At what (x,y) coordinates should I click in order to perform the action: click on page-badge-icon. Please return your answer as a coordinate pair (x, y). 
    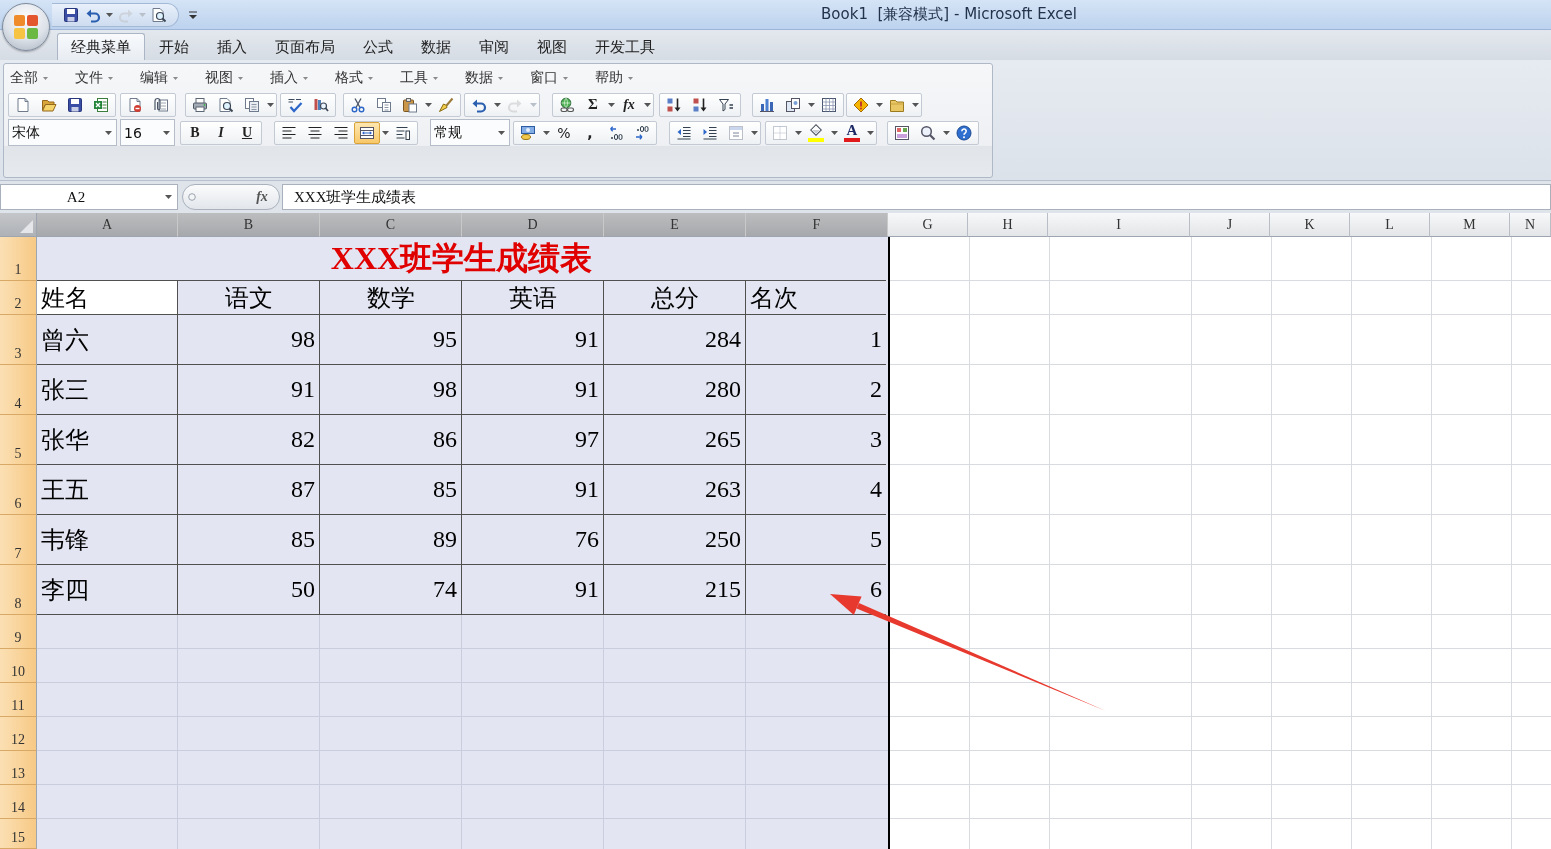
    Looking at the image, I should click on (135, 104).